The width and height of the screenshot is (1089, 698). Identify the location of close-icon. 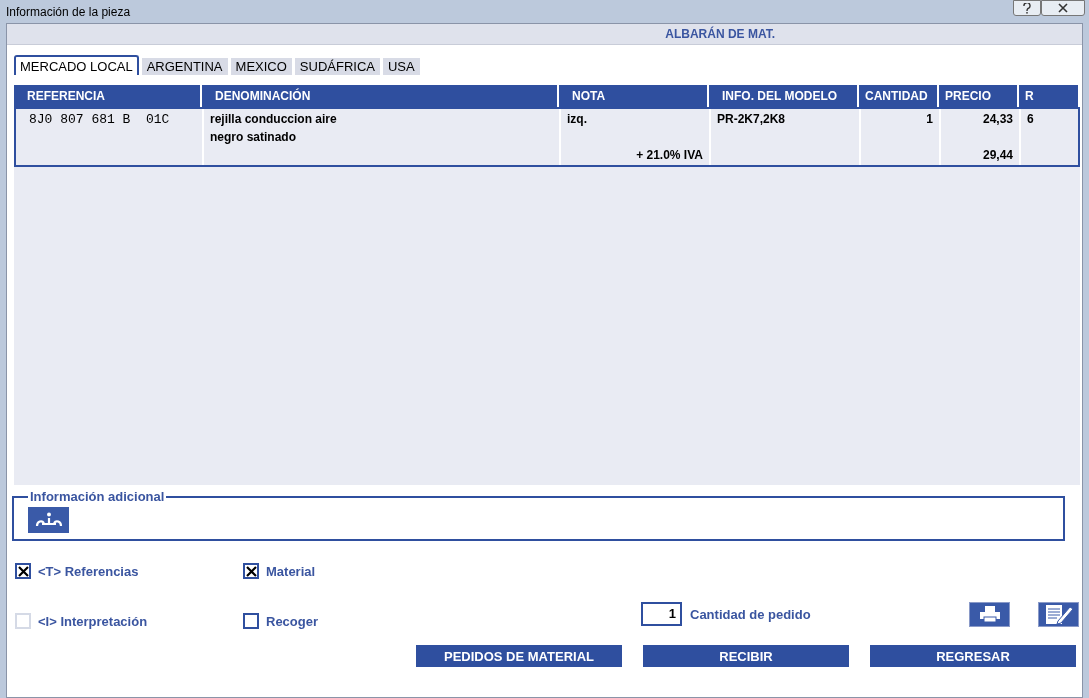
(1063, 8).